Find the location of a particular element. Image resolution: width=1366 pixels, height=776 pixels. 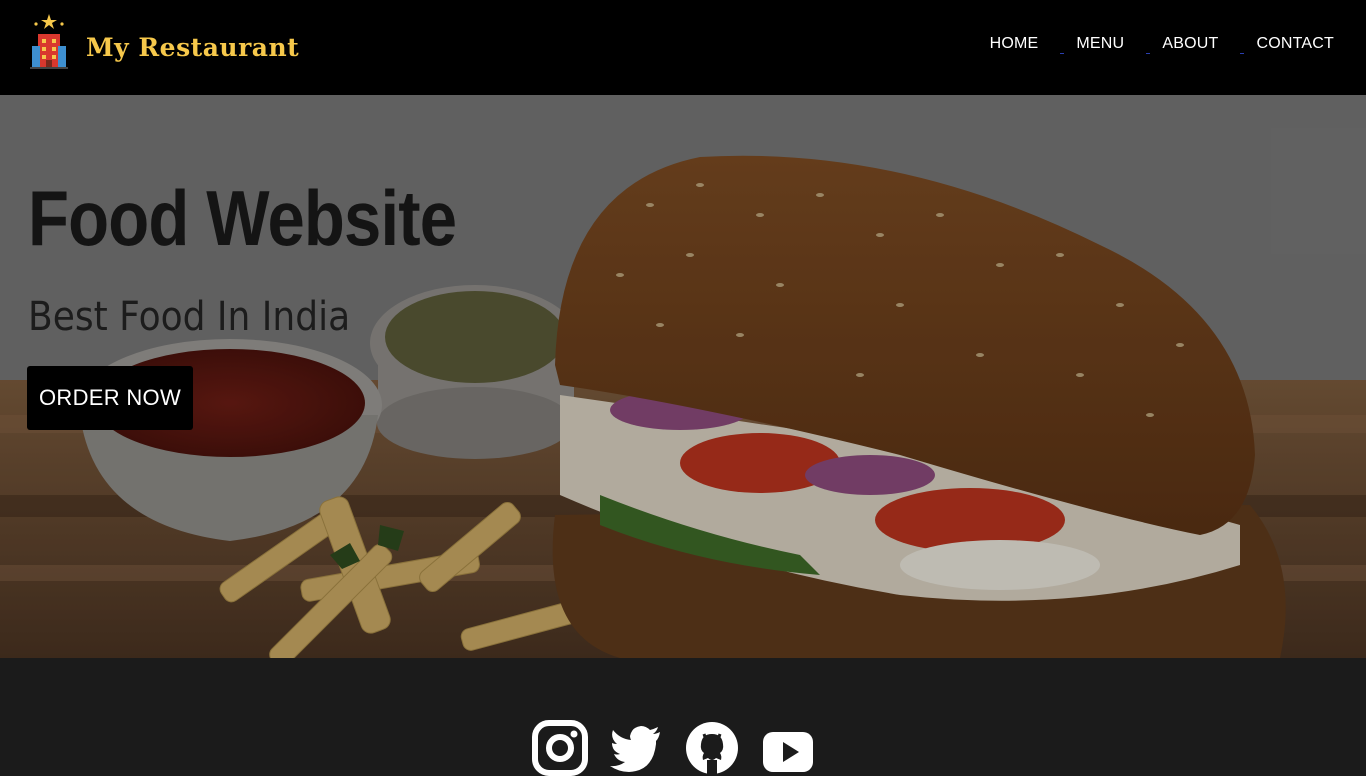

hero-title: Food Website is located at coordinates (242, 218).